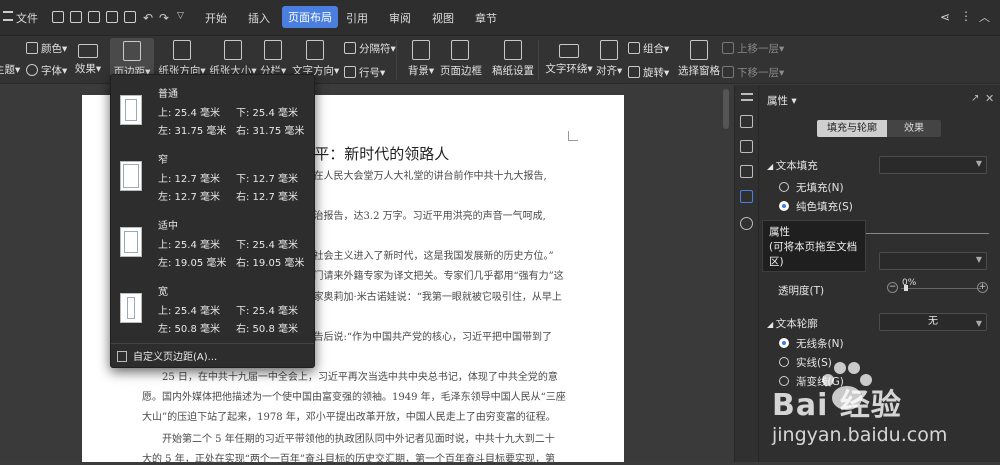  I want to click on effect-button: 效果▾, so click(88, 58).